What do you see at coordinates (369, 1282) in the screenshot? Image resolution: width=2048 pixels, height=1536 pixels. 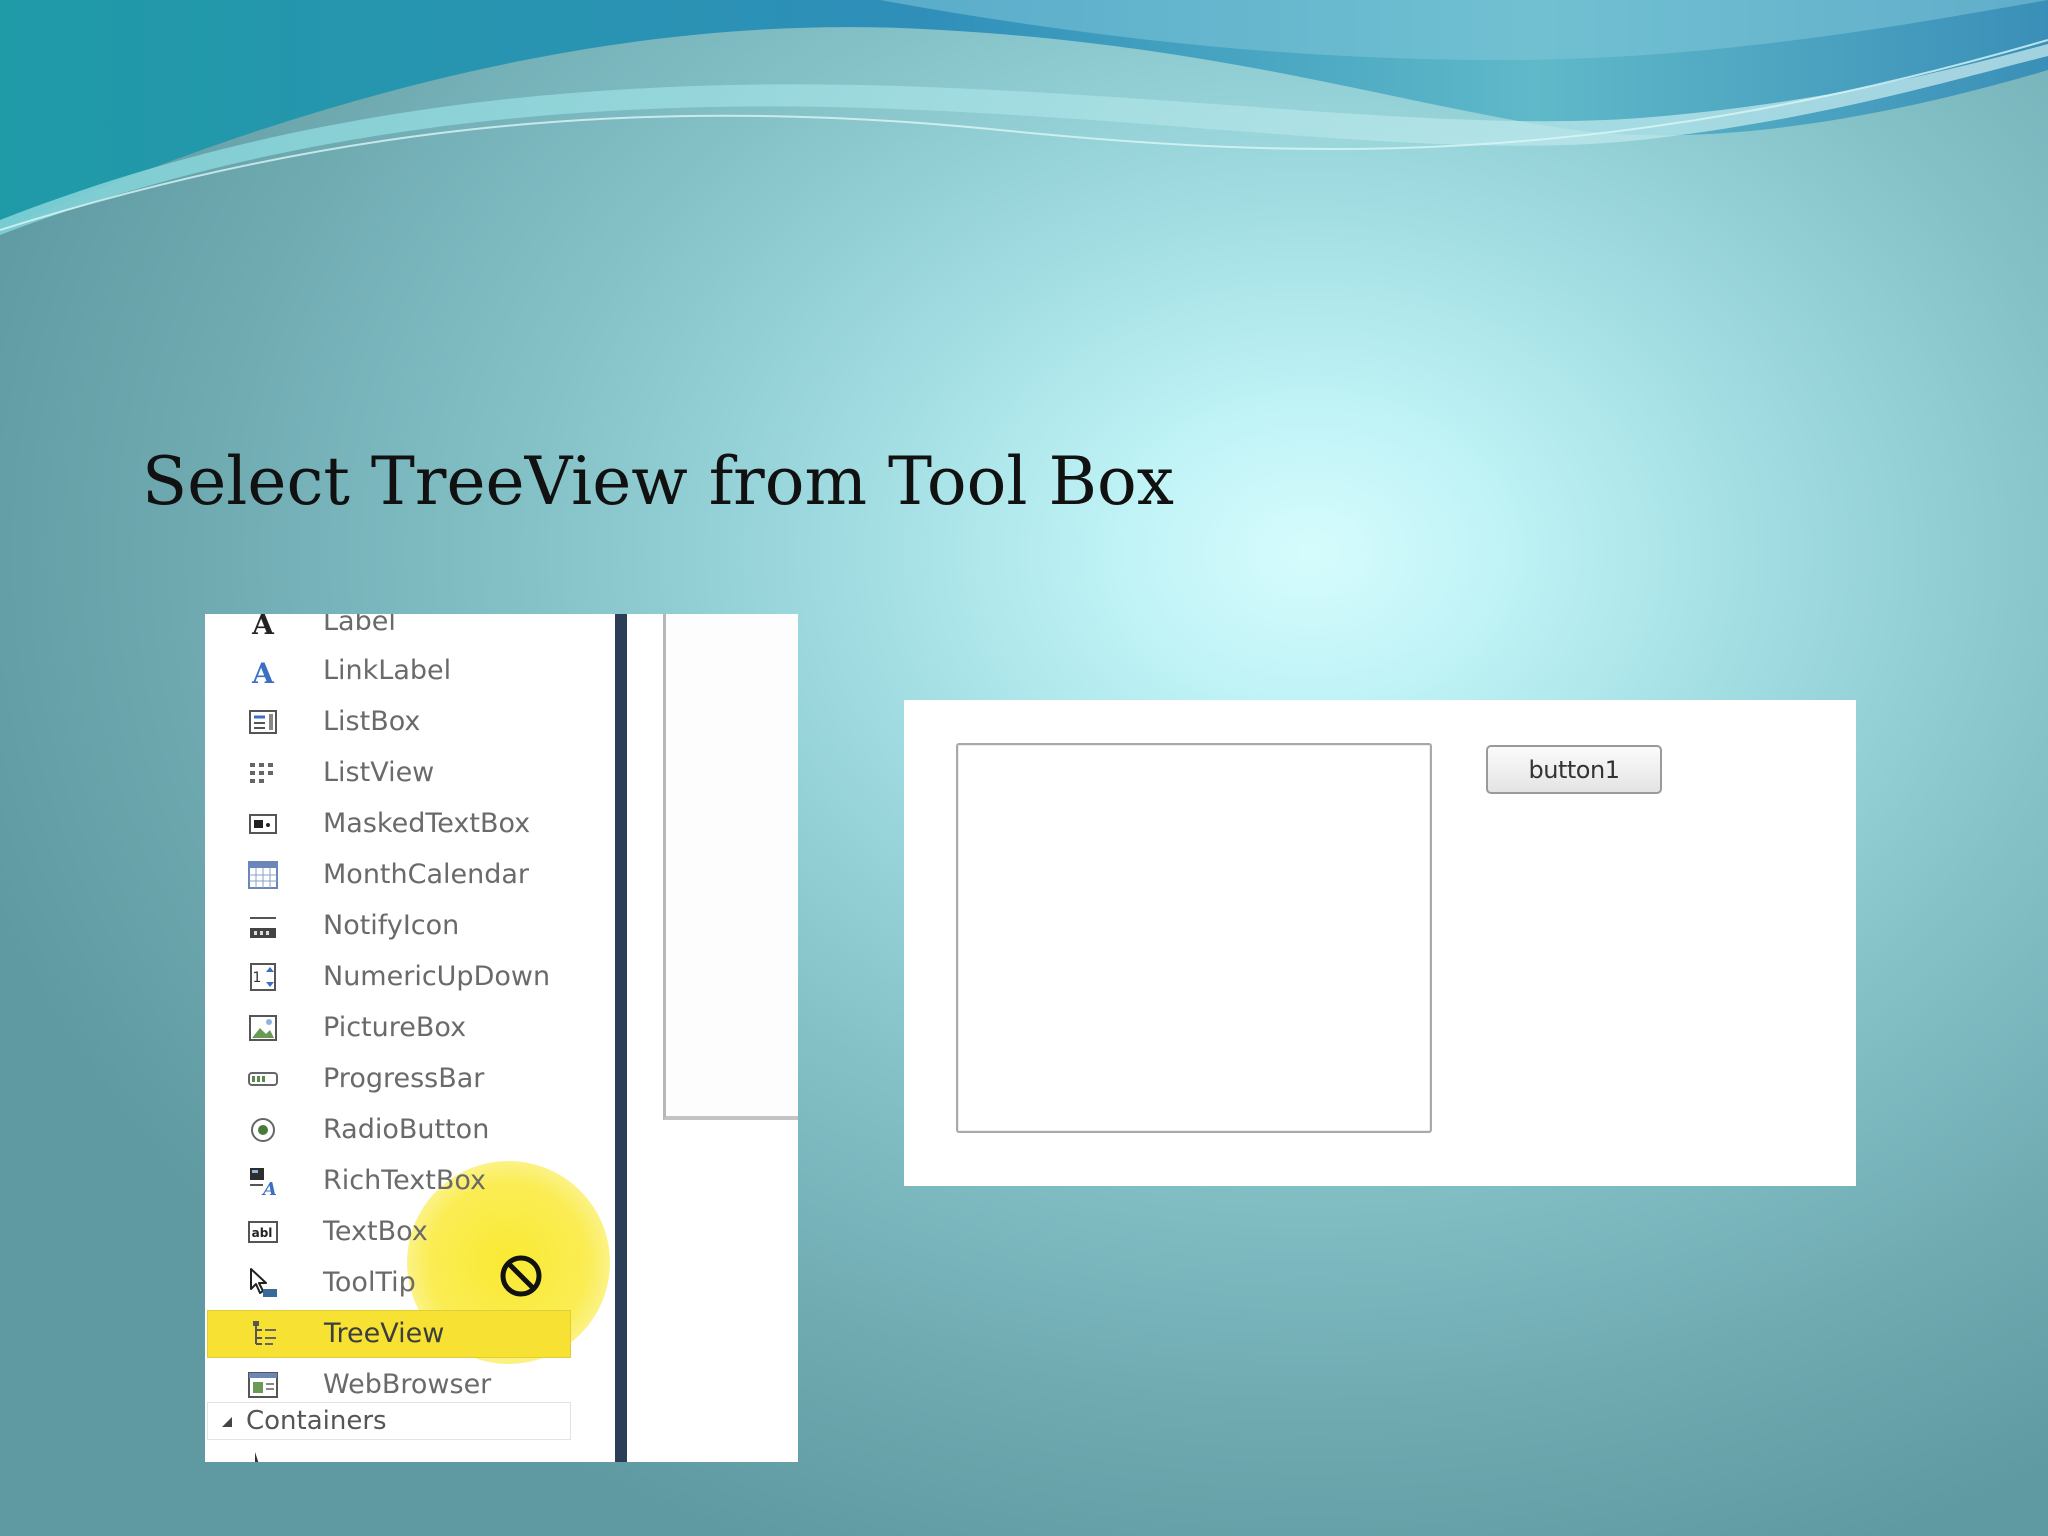 I see `toolbox-item-label-text: ToolTip` at bounding box center [369, 1282].